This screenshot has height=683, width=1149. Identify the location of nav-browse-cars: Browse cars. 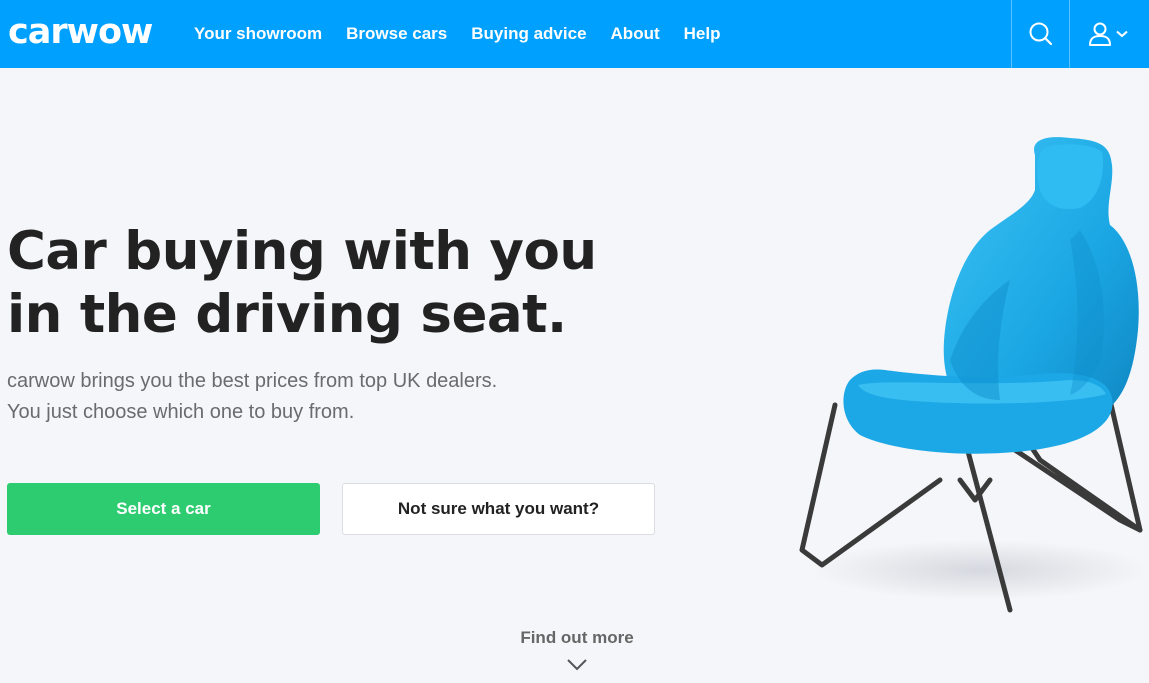
(396, 34).